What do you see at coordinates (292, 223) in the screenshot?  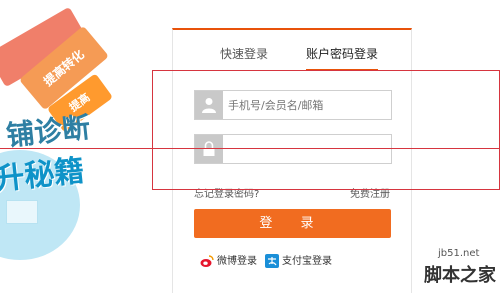 I see `login-button: 登 录` at bounding box center [292, 223].